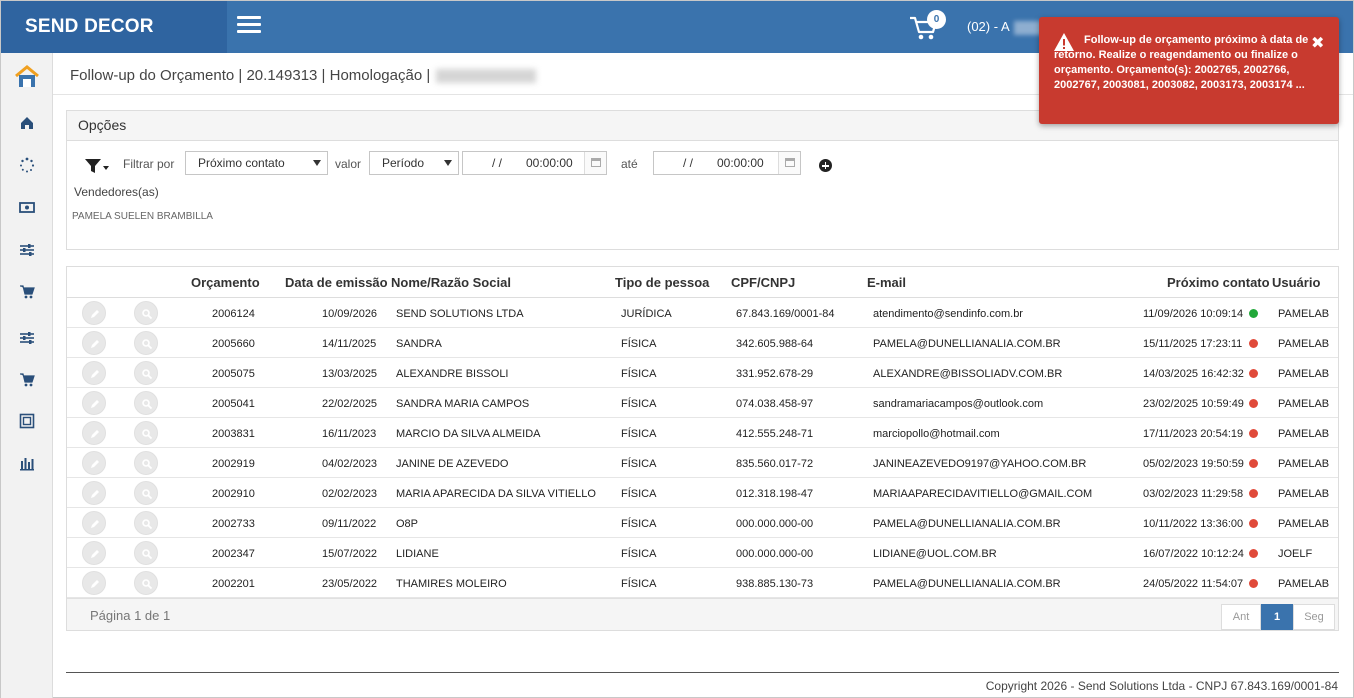  Describe the element at coordinates (1314, 617) in the screenshot. I see `pager-next-button: Seg` at that location.